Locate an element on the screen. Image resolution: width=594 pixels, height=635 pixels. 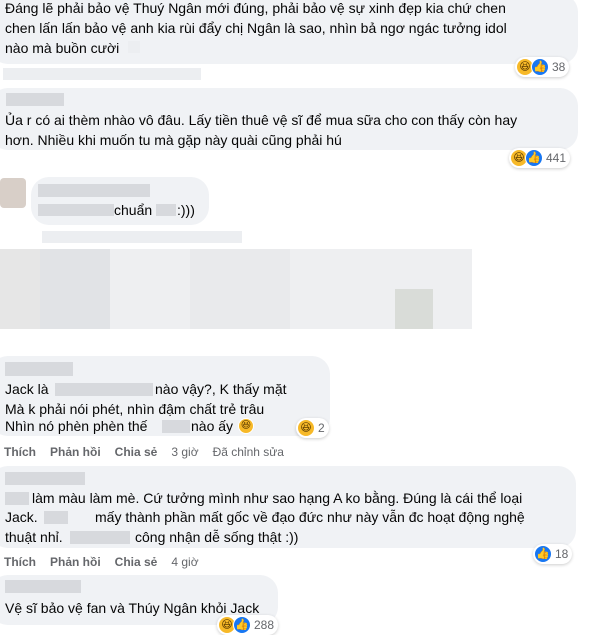
comment-5-line-3b: công nhận dễ sống thật :)) is located at coordinates (217, 537).